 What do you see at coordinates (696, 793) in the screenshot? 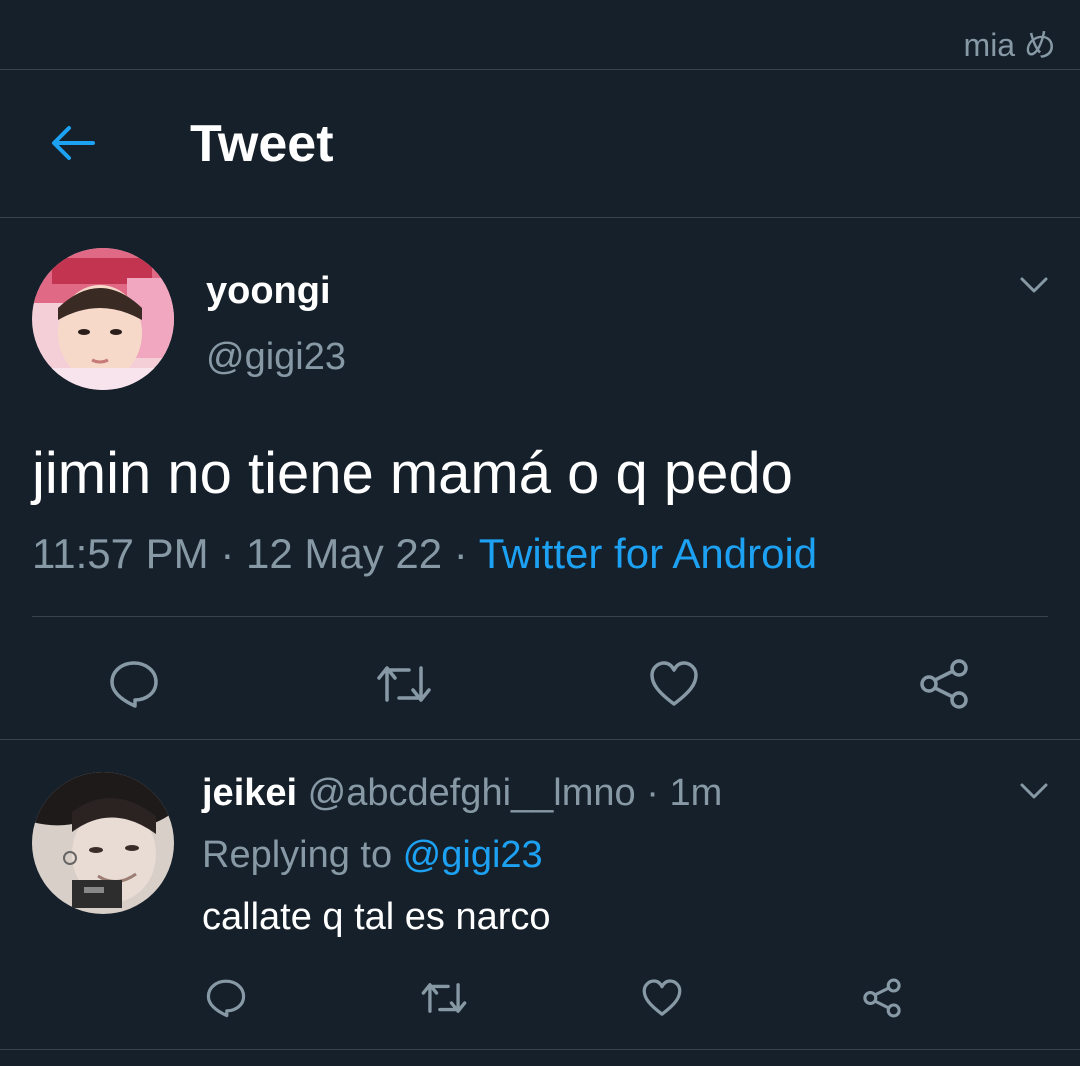
I see `reply-timestamp: 1m` at bounding box center [696, 793].